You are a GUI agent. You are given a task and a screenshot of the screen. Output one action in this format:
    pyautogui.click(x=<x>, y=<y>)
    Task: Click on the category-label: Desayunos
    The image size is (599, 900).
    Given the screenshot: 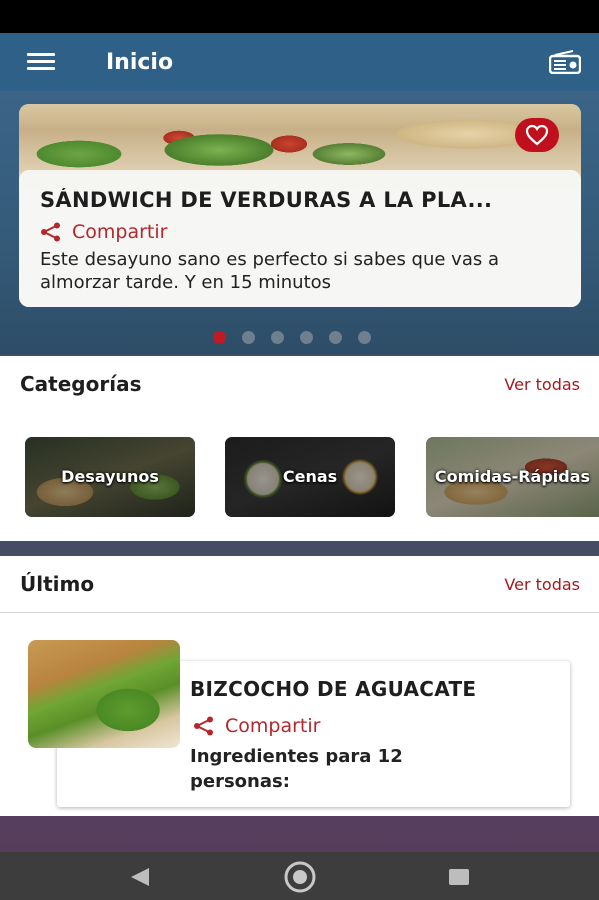 What is the action you would take?
    pyautogui.click(x=110, y=476)
    